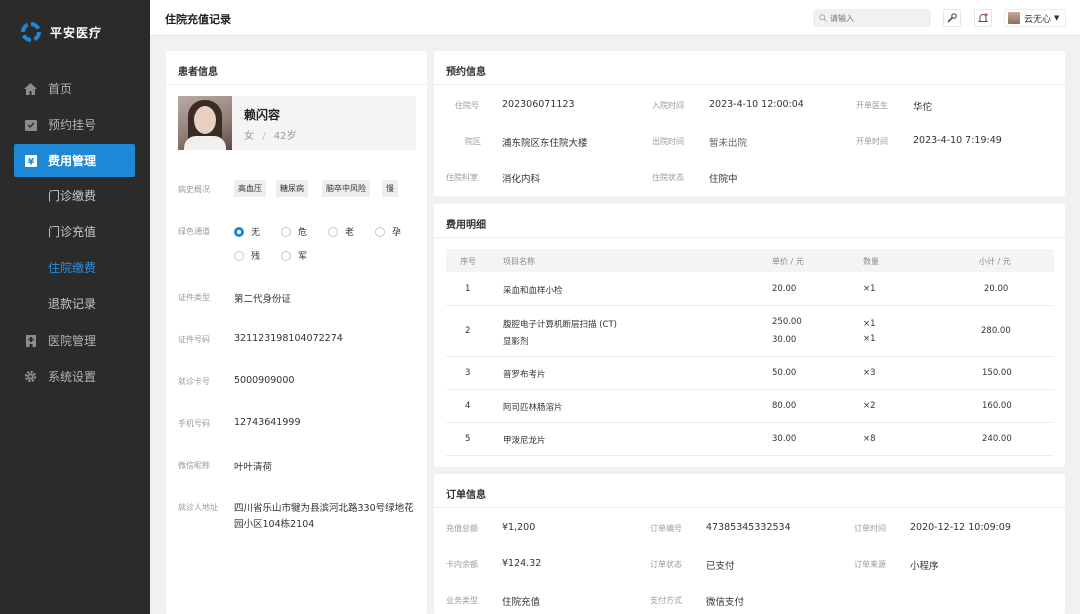 The image size is (1080, 614). I want to click on page-title: 住院充值记录, so click(198, 19).